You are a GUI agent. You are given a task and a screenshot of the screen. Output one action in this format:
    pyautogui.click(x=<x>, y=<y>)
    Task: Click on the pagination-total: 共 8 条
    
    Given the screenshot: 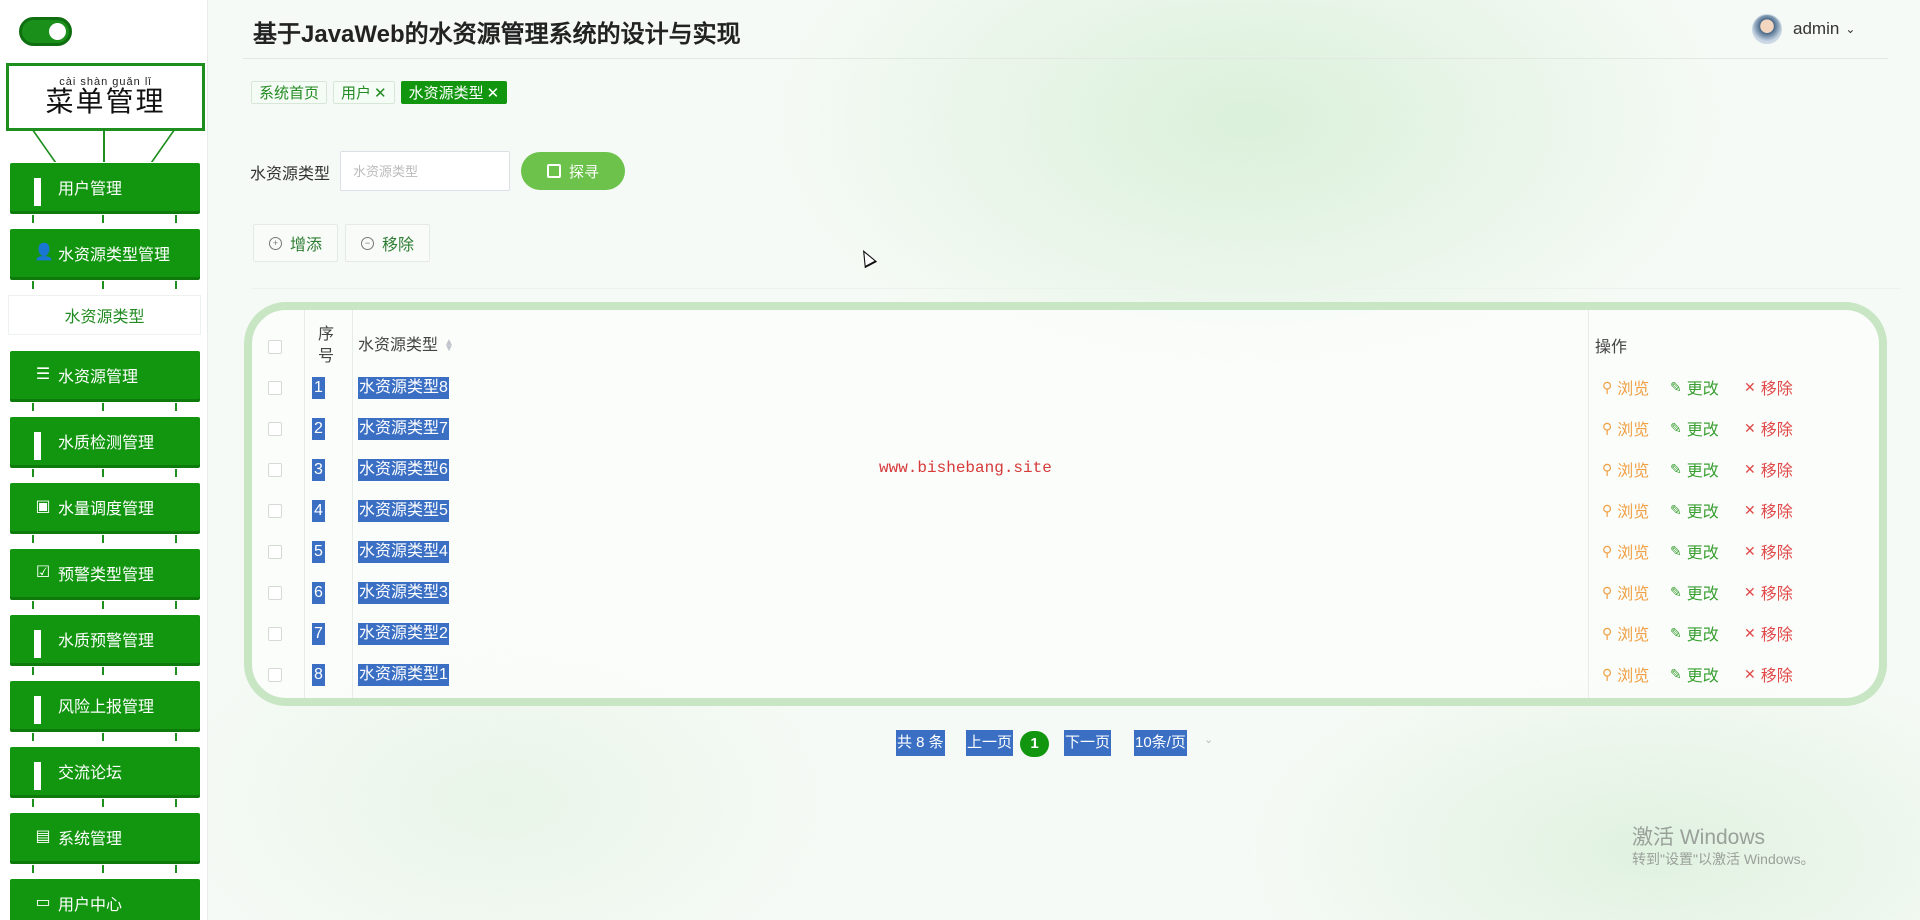 What is the action you would take?
    pyautogui.click(x=920, y=743)
    